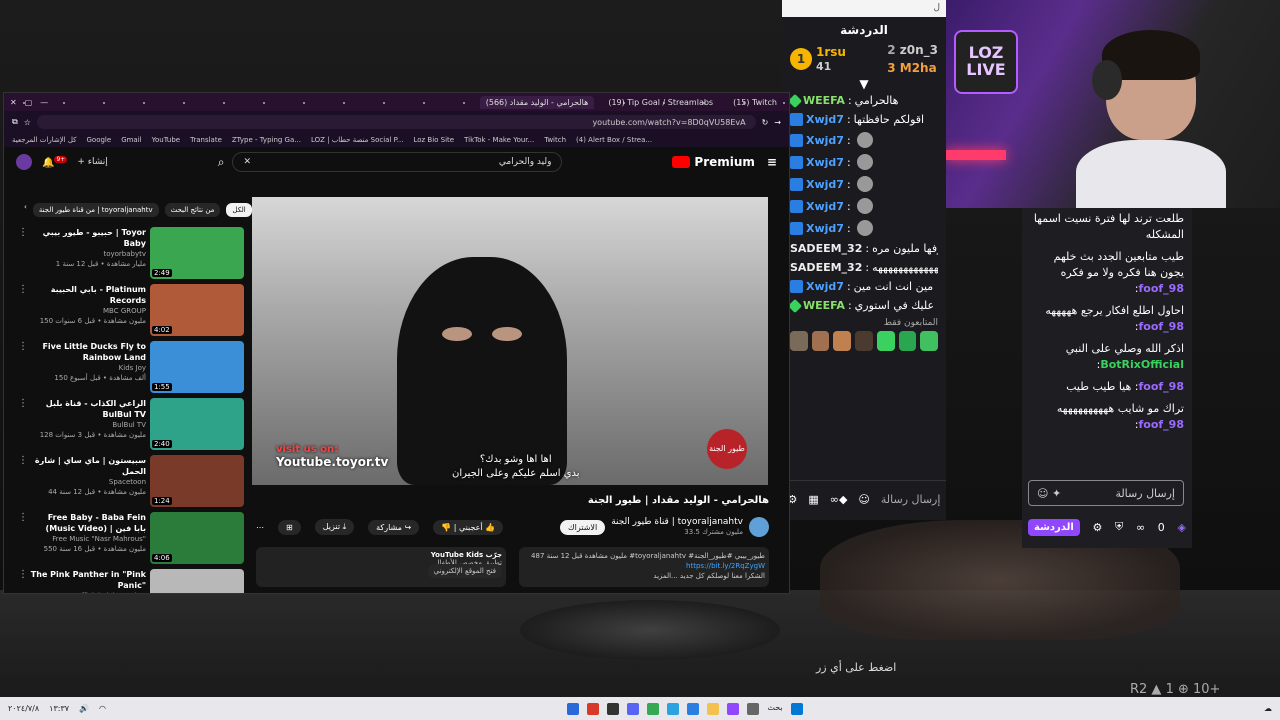 This screenshot has width=1280, height=720. What do you see at coordinates (673, 708) in the screenshot?
I see `telegram-icon` at bounding box center [673, 708].